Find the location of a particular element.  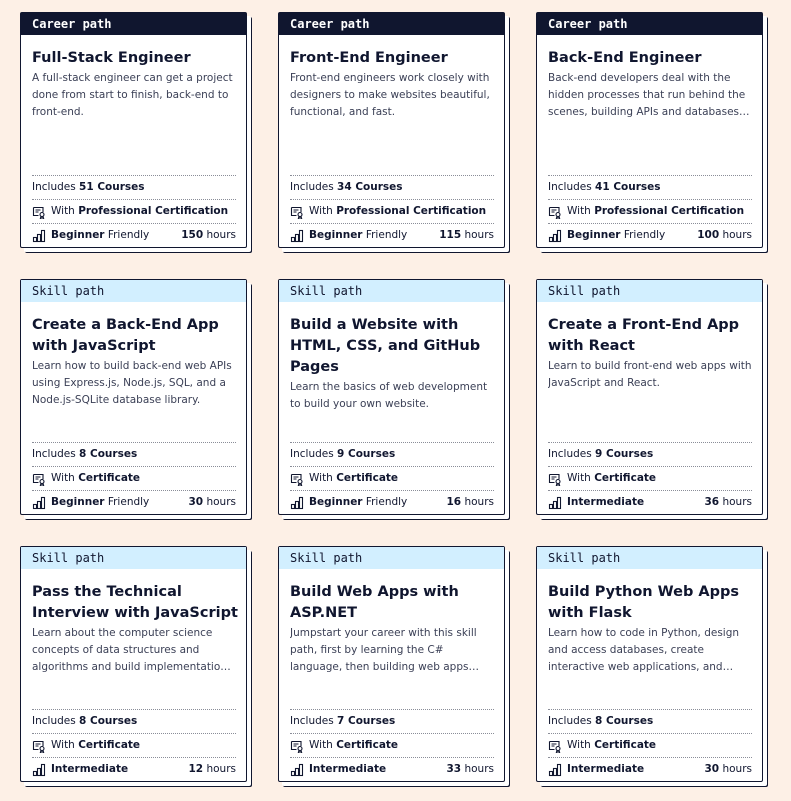

path-title: Full-Stack Engineer is located at coordinates (111, 58).